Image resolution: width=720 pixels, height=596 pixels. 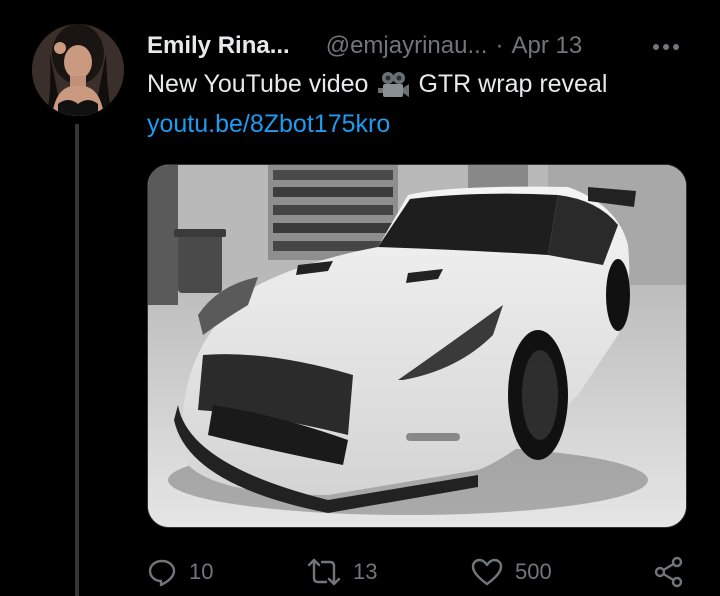 I want to click on share-button, so click(x=669, y=572).